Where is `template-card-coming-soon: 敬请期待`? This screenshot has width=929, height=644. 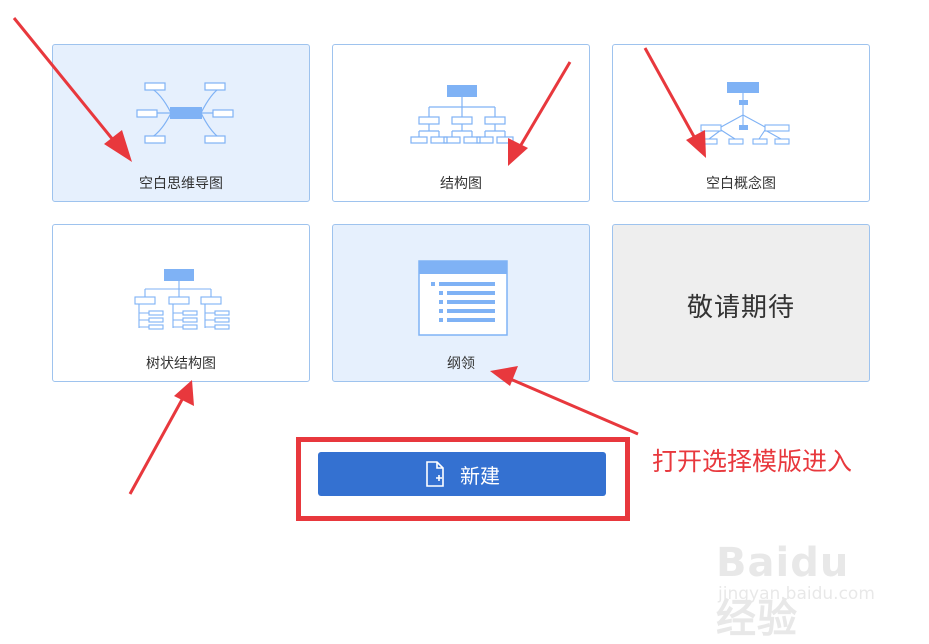
template-card-coming-soon: 敬请期待 is located at coordinates (741, 303).